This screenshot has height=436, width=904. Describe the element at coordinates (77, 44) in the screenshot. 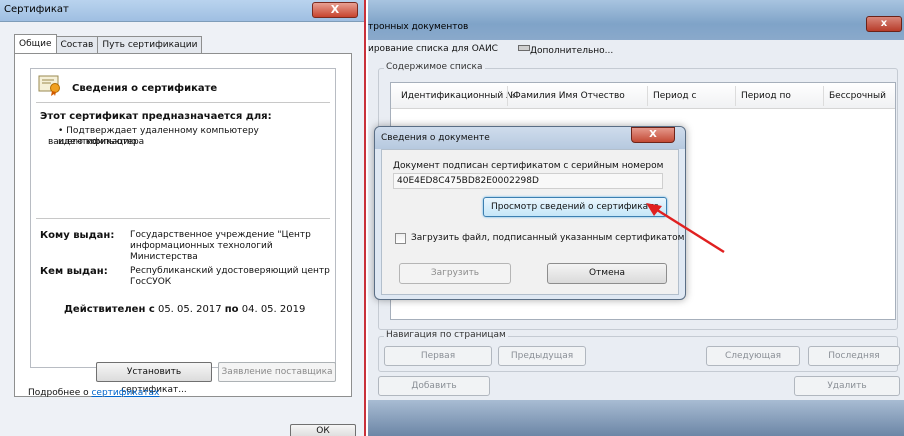

I see `tab-details: Состав` at that location.